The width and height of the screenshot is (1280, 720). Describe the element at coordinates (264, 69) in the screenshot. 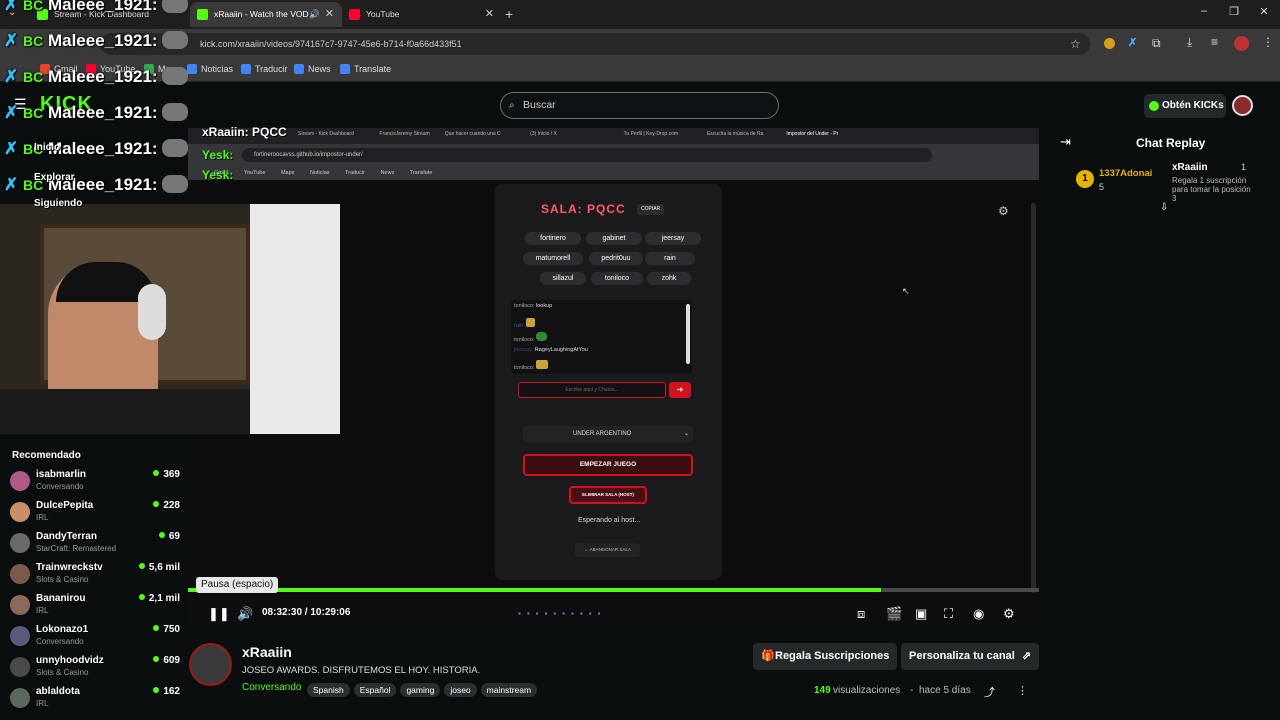

I see `bookmark-traducir: Traducir` at that location.